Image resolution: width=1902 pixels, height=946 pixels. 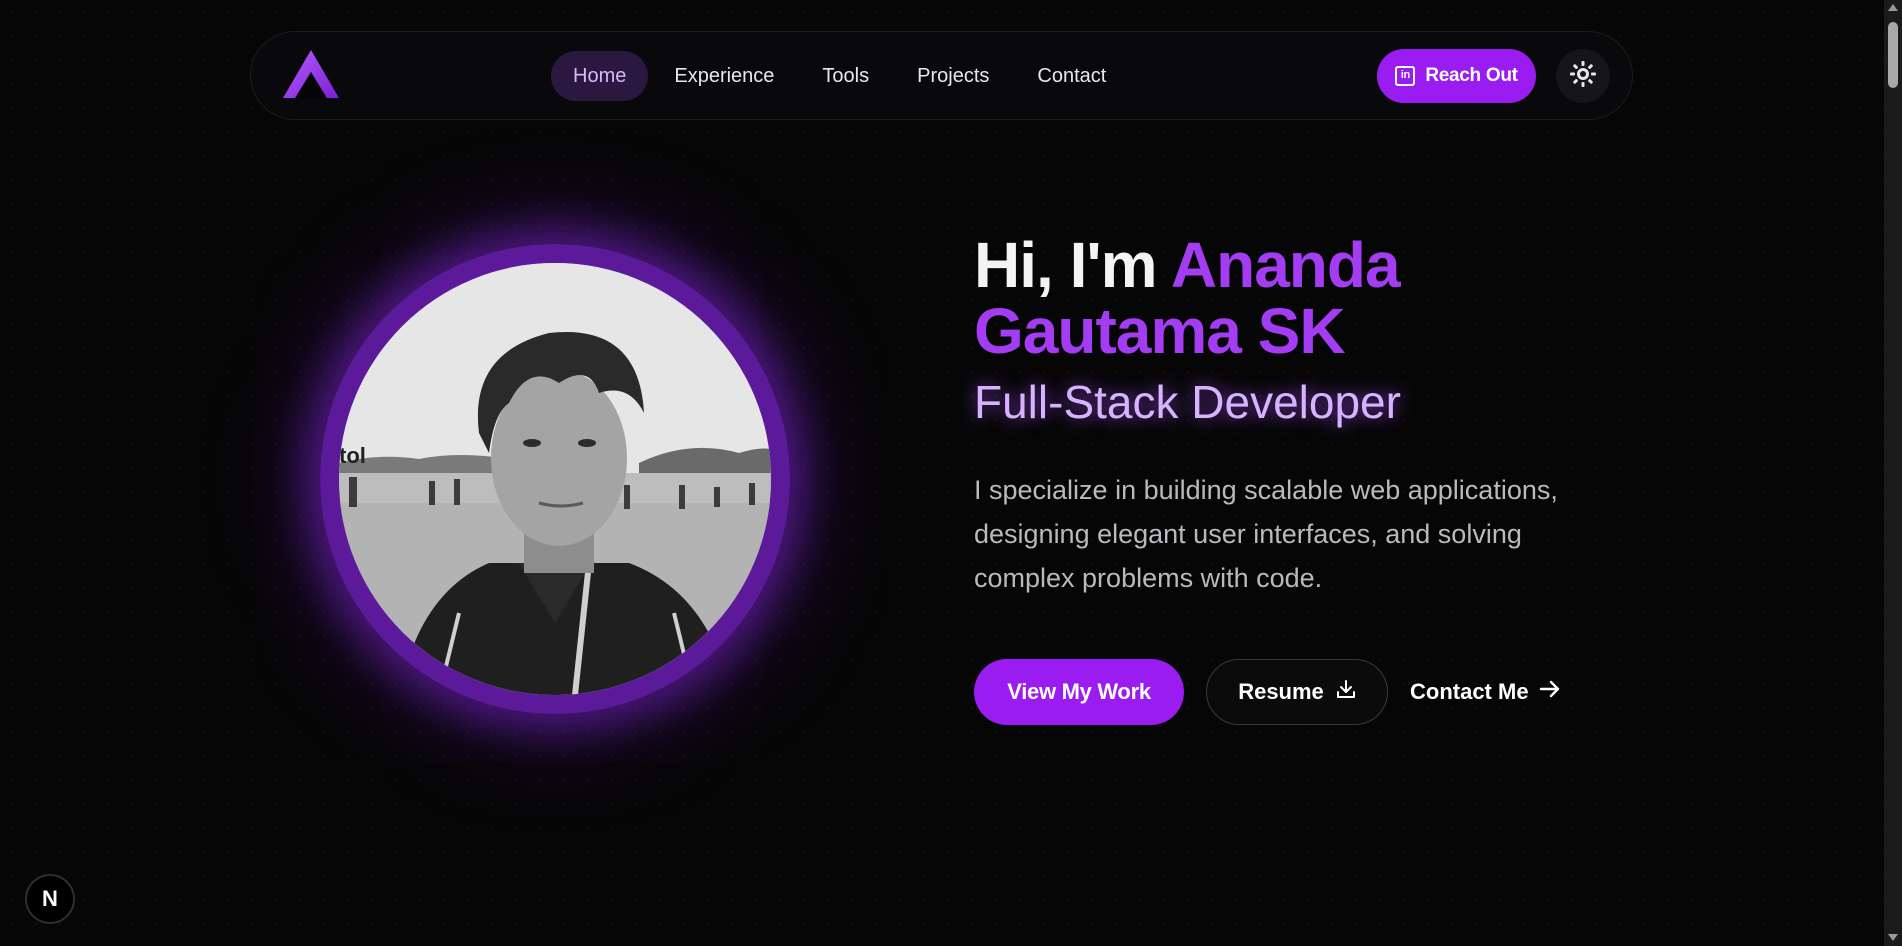 I want to click on nav-link-projects: Projects, so click(x=953, y=76).